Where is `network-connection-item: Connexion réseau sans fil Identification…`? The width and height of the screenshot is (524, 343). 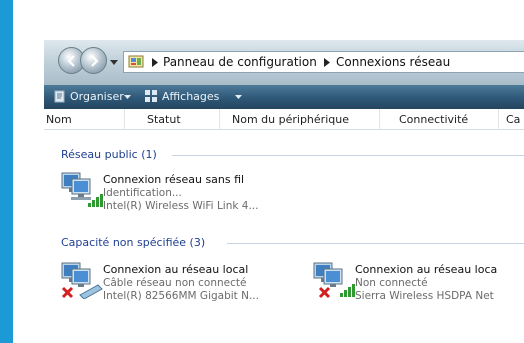 network-connection-item: Connexion réseau sans fil Identification… is located at coordinates (190, 190).